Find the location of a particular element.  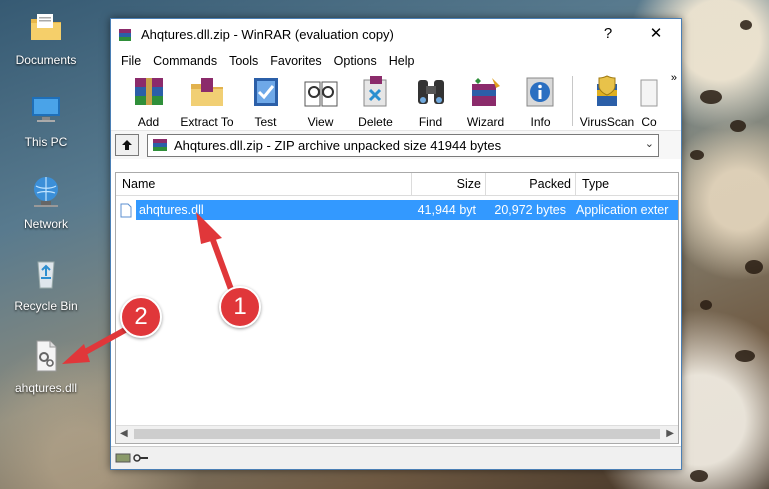

annotation-arrows is located at coordinates (148, 288).